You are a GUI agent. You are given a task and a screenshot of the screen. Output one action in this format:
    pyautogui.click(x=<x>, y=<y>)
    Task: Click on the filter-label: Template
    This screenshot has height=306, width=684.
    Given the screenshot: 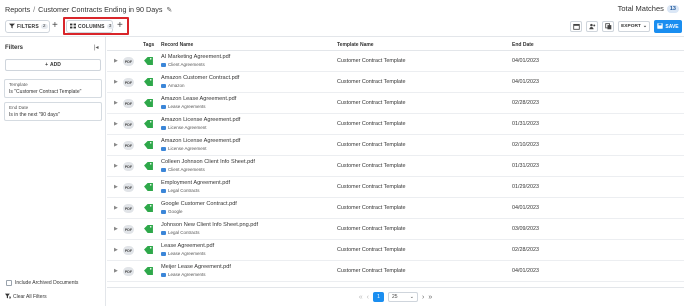 What is the action you would take?
    pyautogui.click(x=18, y=84)
    